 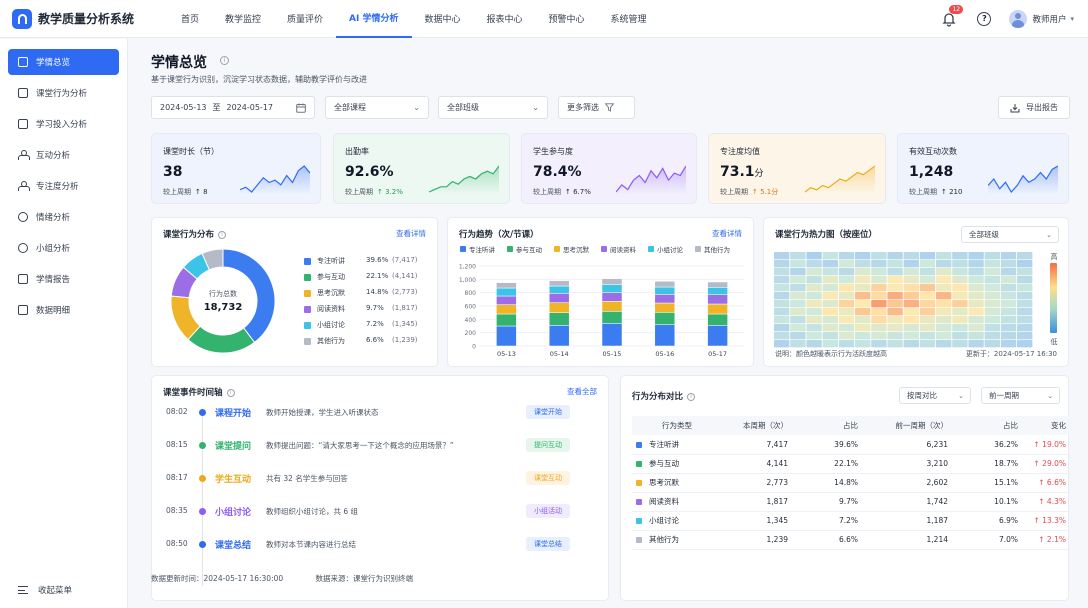 What do you see at coordinates (505, 19) in the screenshot?
I see `nav-item-5: 报表中心` at bounding box center [505, 19].